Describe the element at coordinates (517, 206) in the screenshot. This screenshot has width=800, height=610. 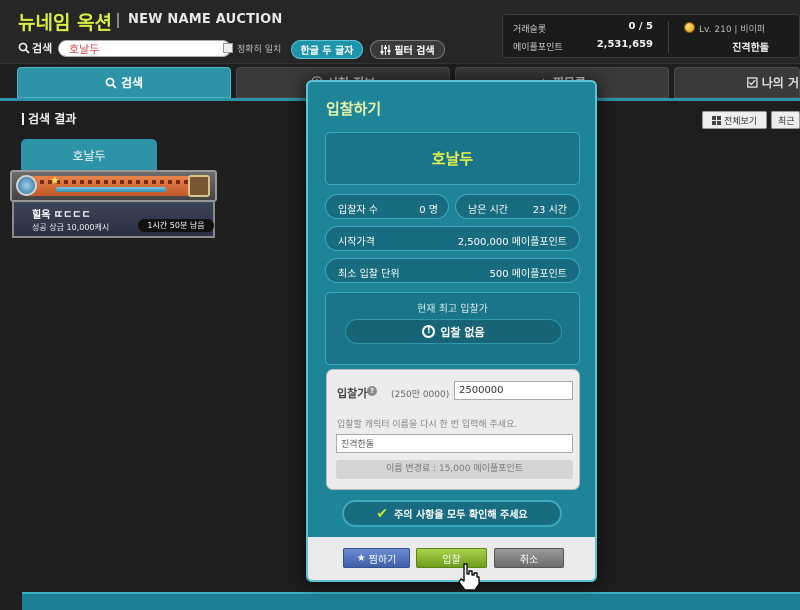
I see `time-left-pill: 남은 시간 23 시간` at that location.